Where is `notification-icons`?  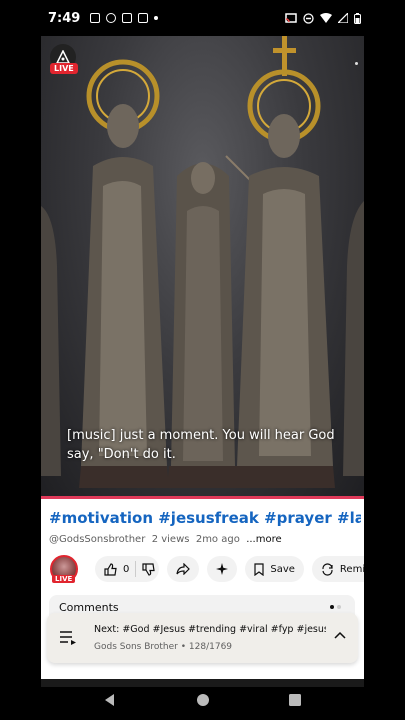
notification-icons is located at coordinates (124, 18).